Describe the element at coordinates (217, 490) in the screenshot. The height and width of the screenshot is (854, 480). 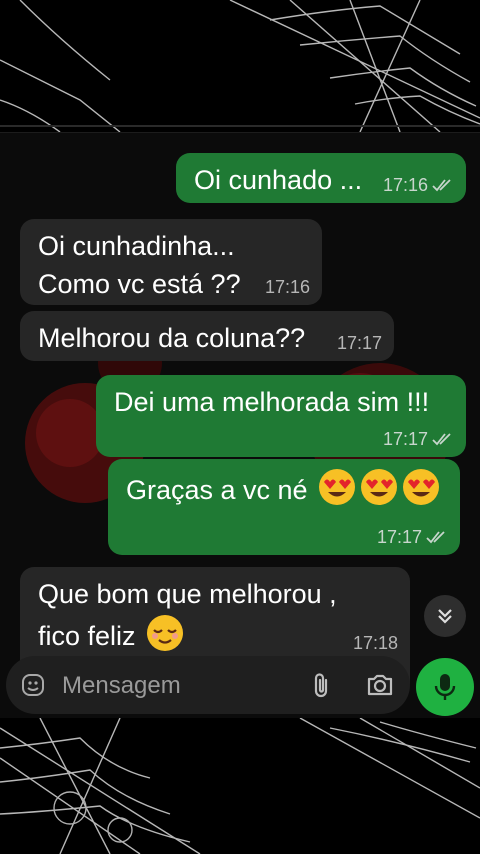
I see `message-text: Graças a vc né` at that location.